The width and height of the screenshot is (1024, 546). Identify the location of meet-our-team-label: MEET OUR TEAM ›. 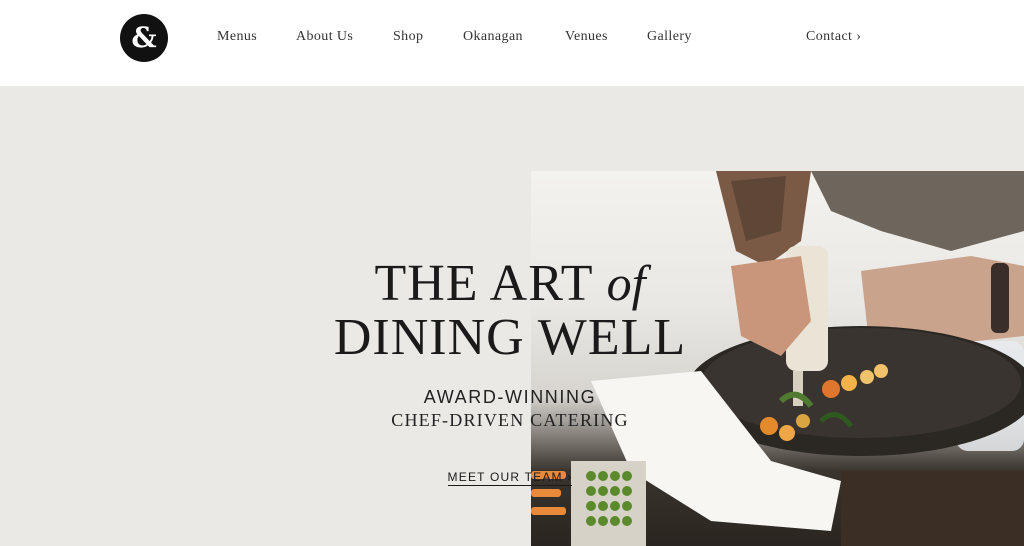
(510, 478).